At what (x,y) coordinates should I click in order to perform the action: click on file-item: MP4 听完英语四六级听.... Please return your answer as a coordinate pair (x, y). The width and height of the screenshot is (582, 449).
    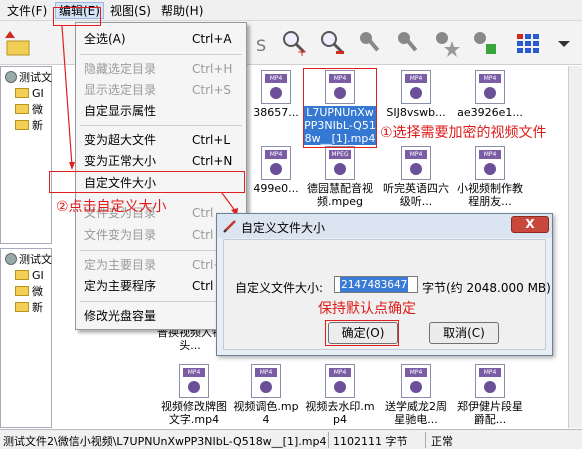
    Looking at the image, I should click on (416, 177).